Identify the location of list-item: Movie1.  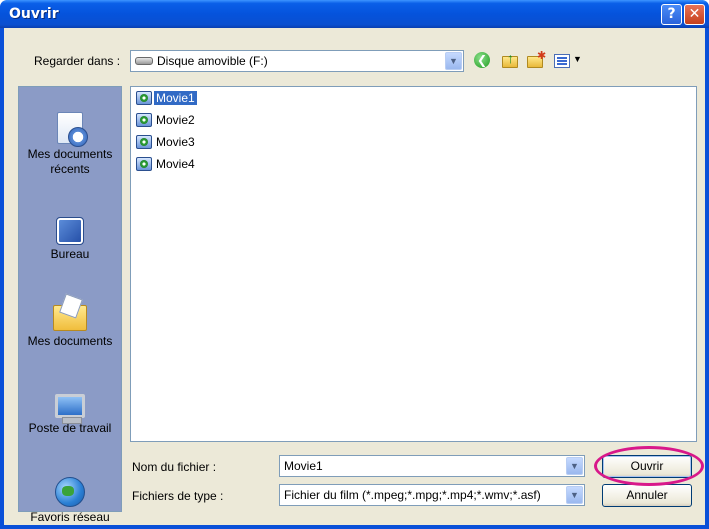
(166, 98).